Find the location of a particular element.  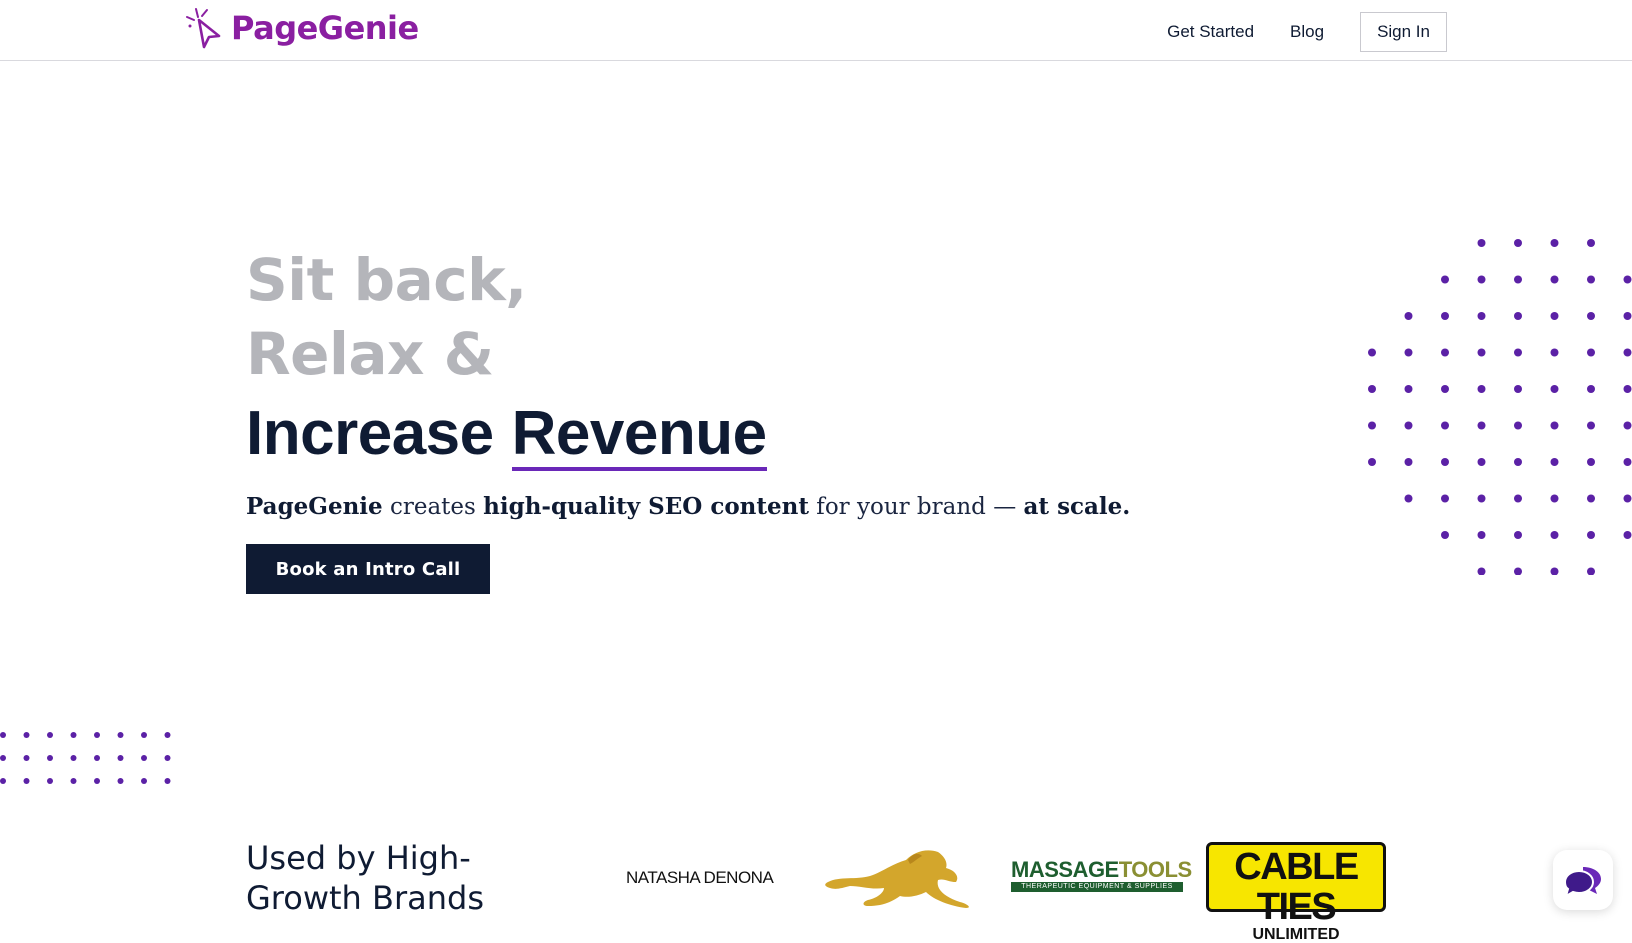

chat-widget-button is located at coordinates (1583, 880).